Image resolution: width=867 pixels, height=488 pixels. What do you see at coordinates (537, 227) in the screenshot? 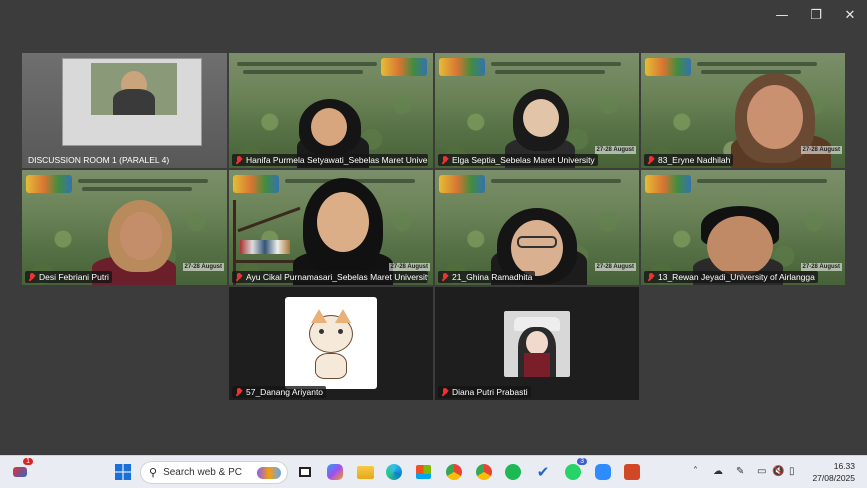
I see `video-tile: 27-28 August 21_Ghina Ramadhita` at bounding box center [537, 227].